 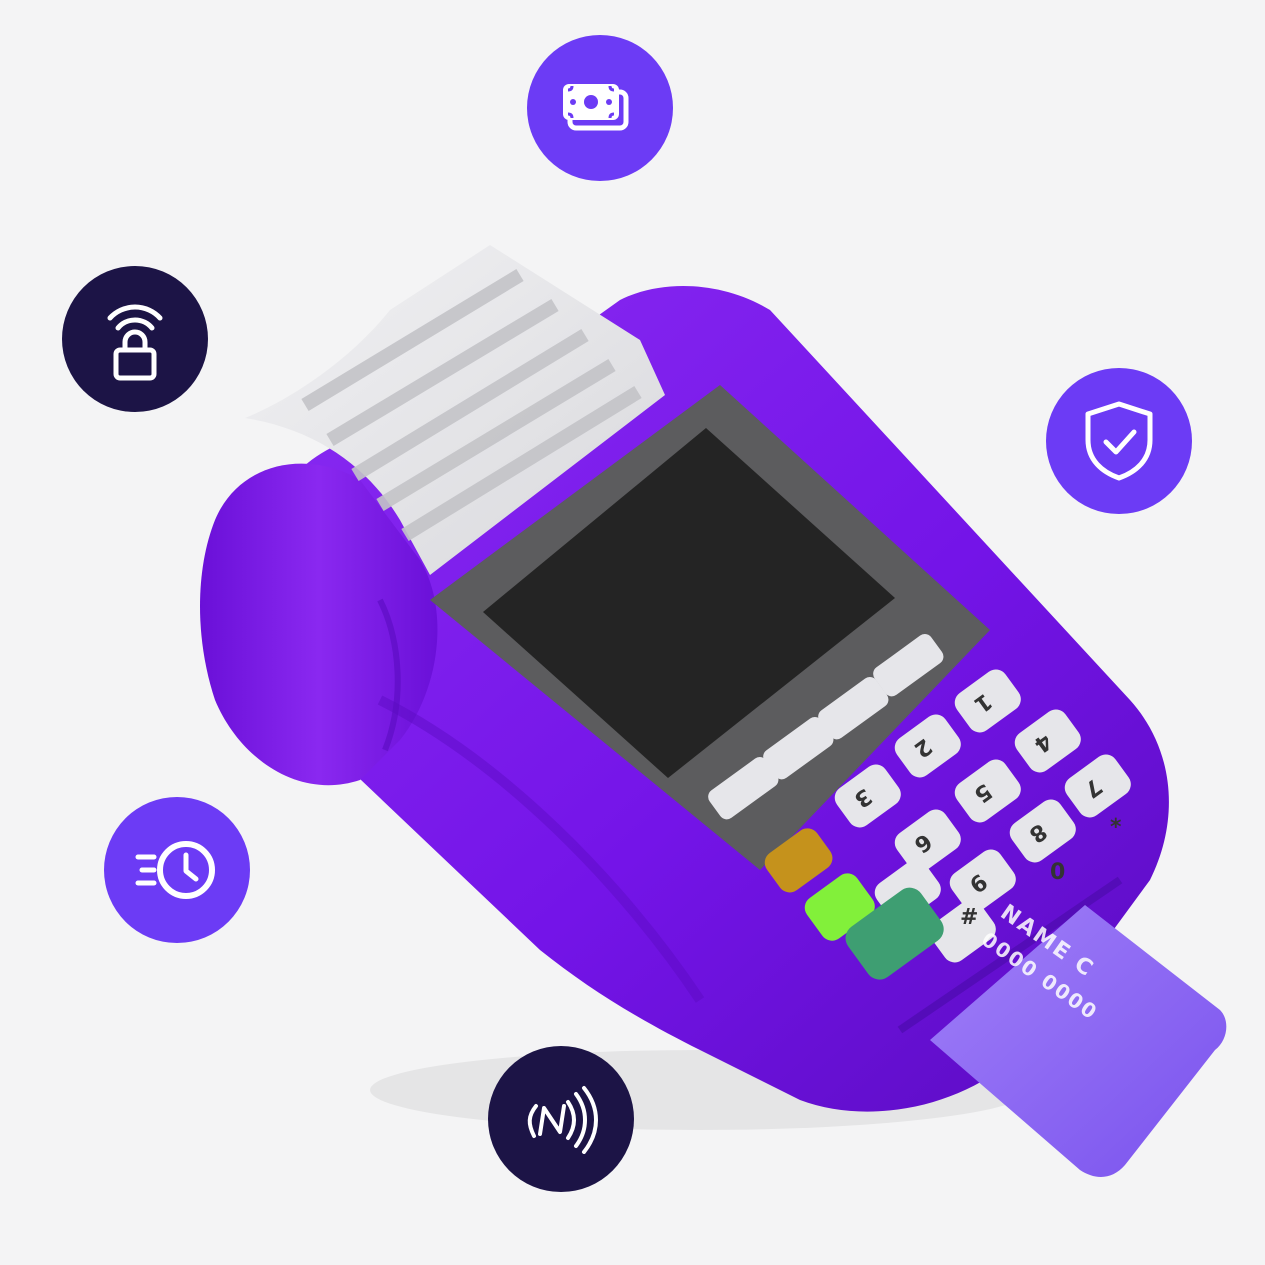 I want to click on shield-badge, so click(x=1119, y=441).